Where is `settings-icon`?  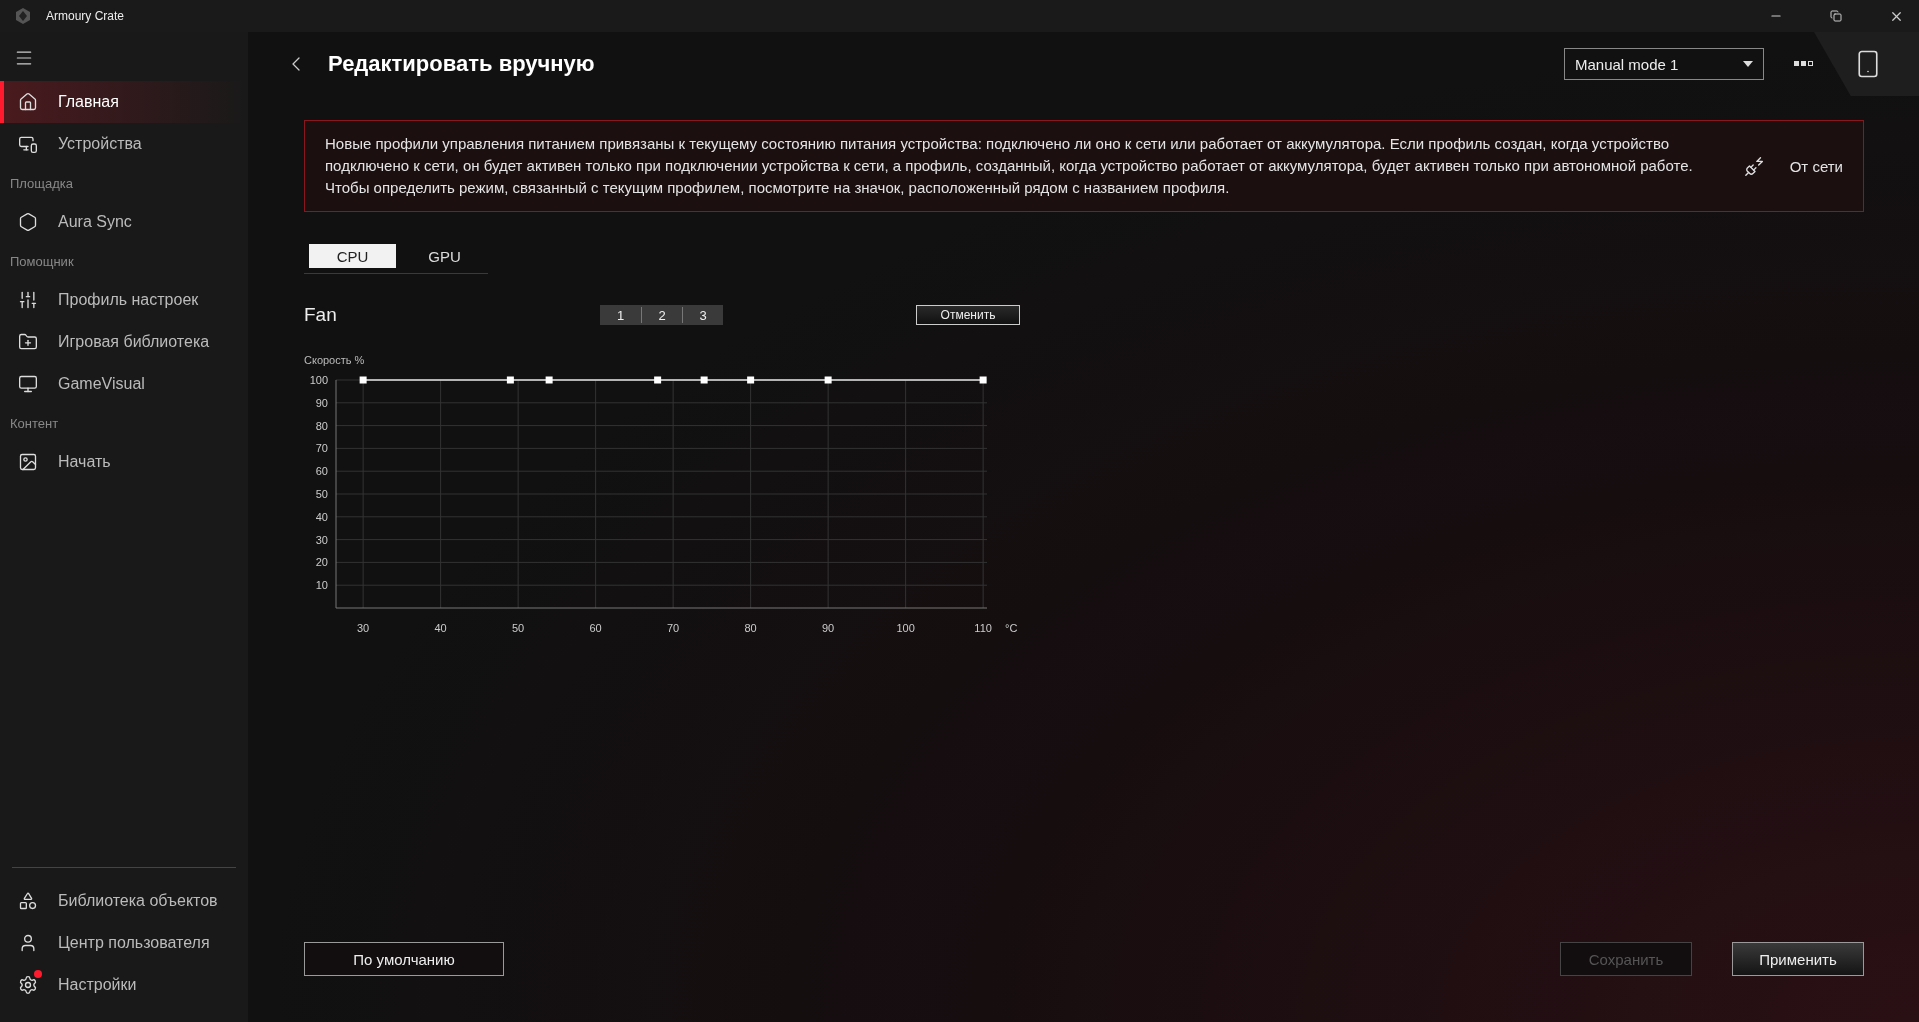 settings-icon is located at coordinates (28, 985).